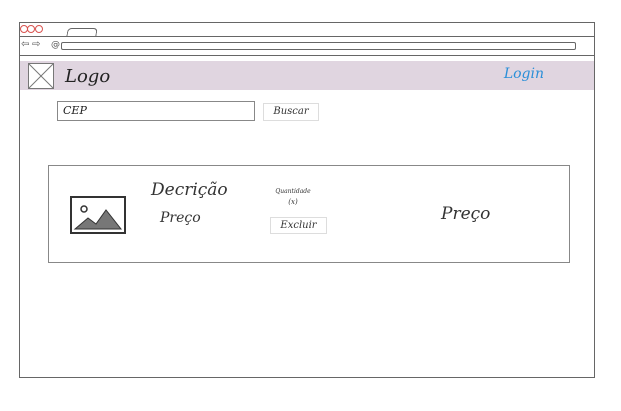 Image resolution: width=621 pixels, height=411 pixels. Describe the element at coordinates (307, 75) in the screenshot. I see `site-header: Logo Login` at that location.